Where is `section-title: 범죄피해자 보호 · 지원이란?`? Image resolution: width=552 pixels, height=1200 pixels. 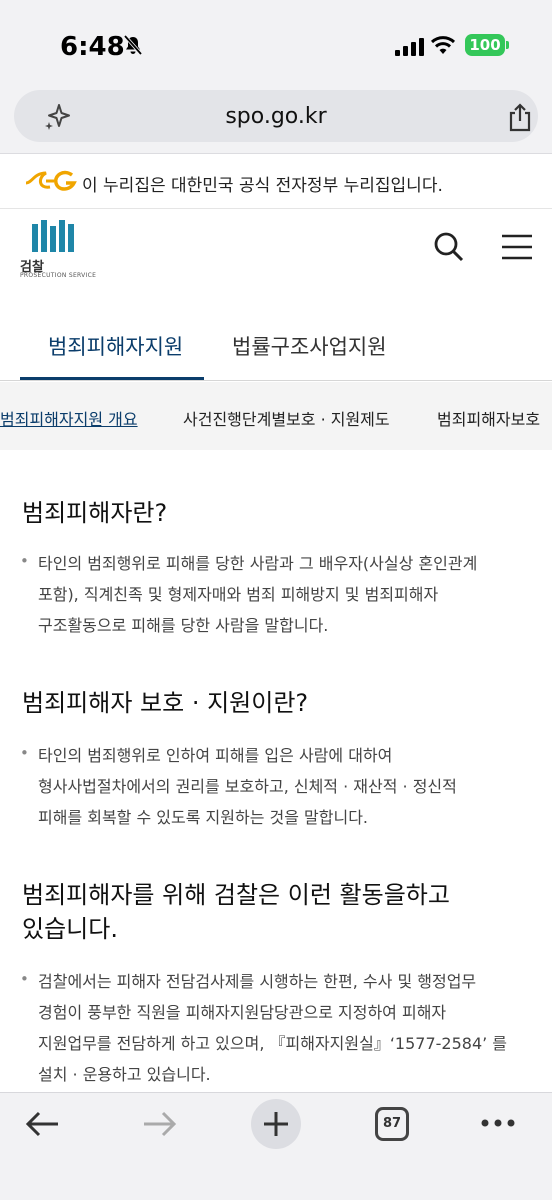 section-title: 범죄피해자 보호 · 지원이란? is located at coordinates (165, 703).